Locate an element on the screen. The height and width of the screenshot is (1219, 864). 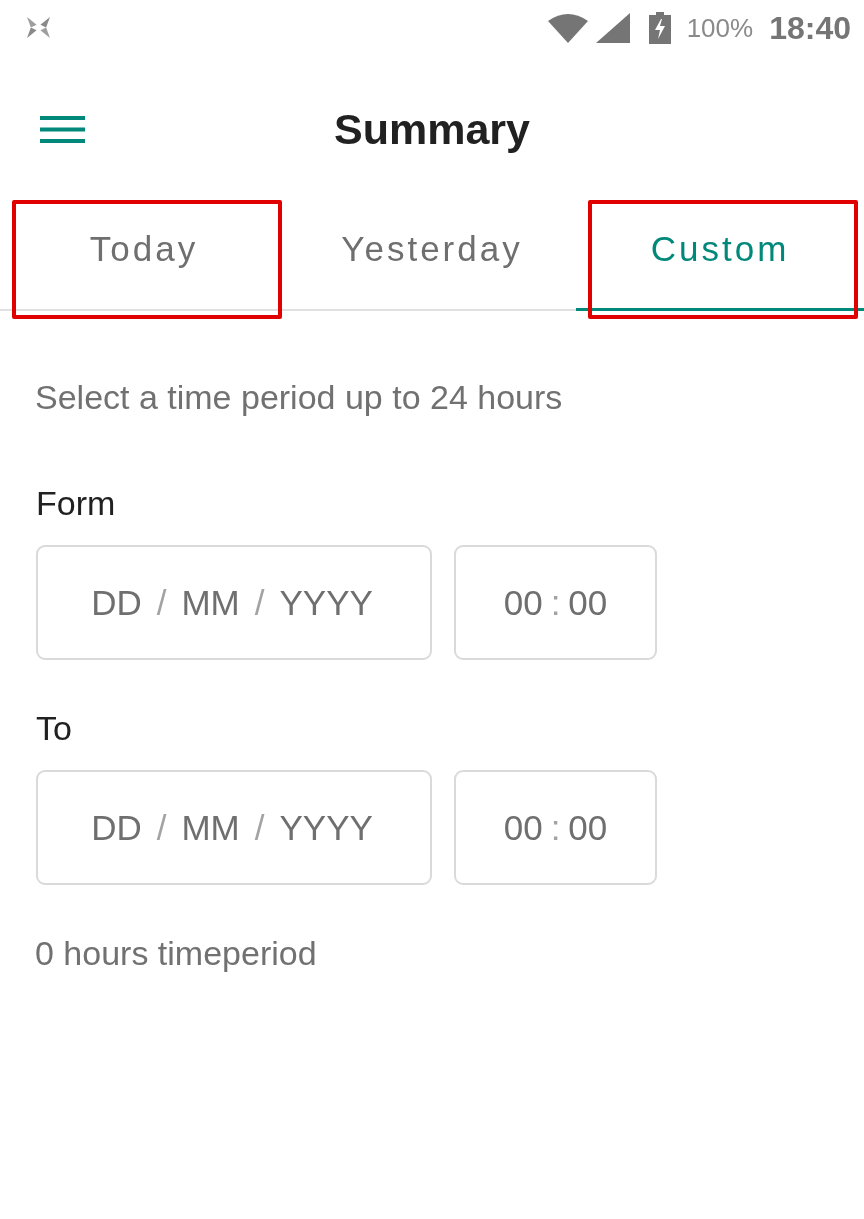
screen-title: Summary is located at coordinates (432, 129).